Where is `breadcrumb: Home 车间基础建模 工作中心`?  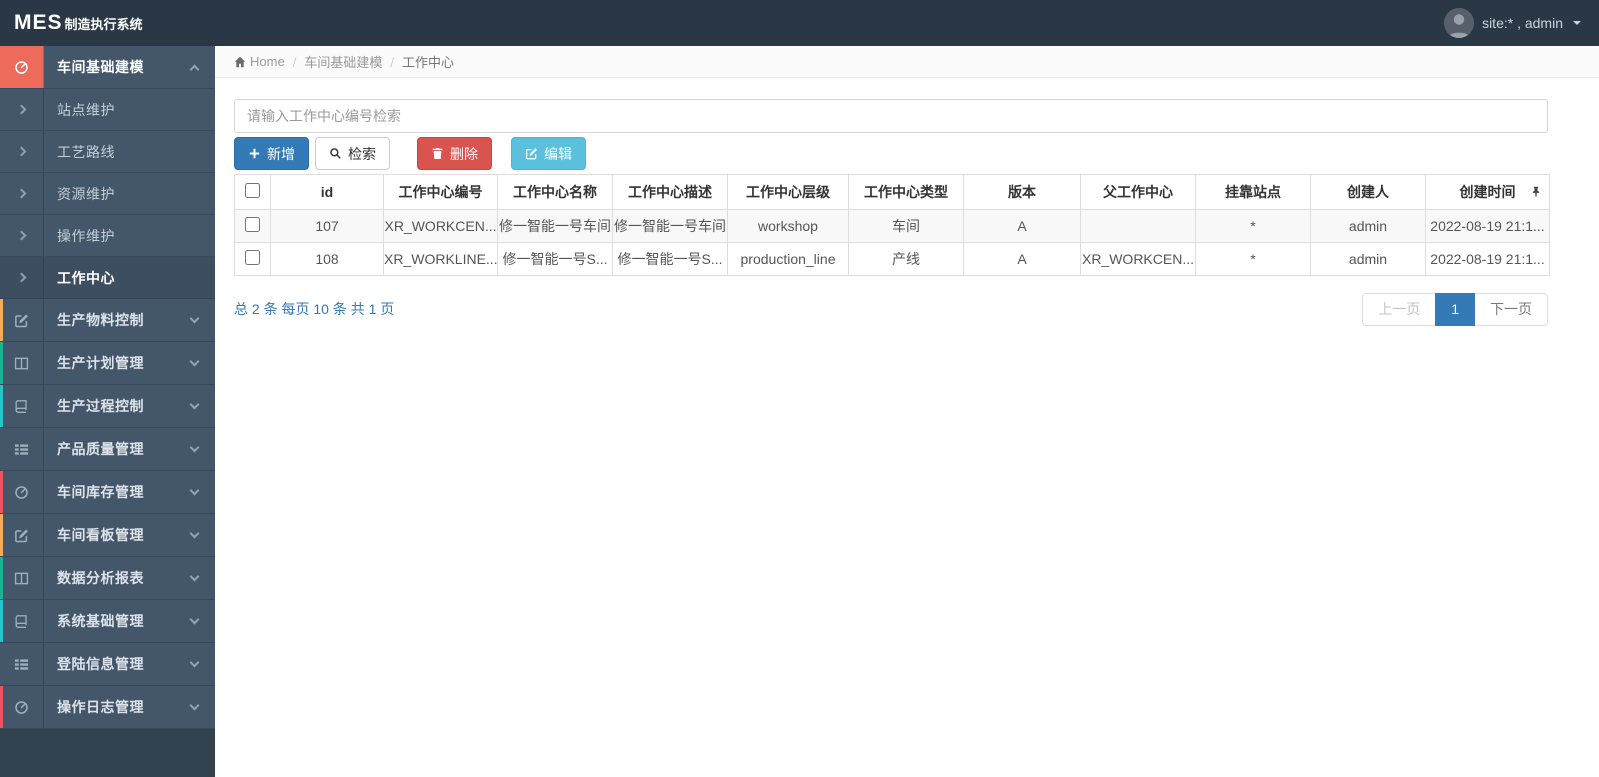
breadcrumb: Home 车间基础建模 工作中心 is located at coordinates (907, 62).